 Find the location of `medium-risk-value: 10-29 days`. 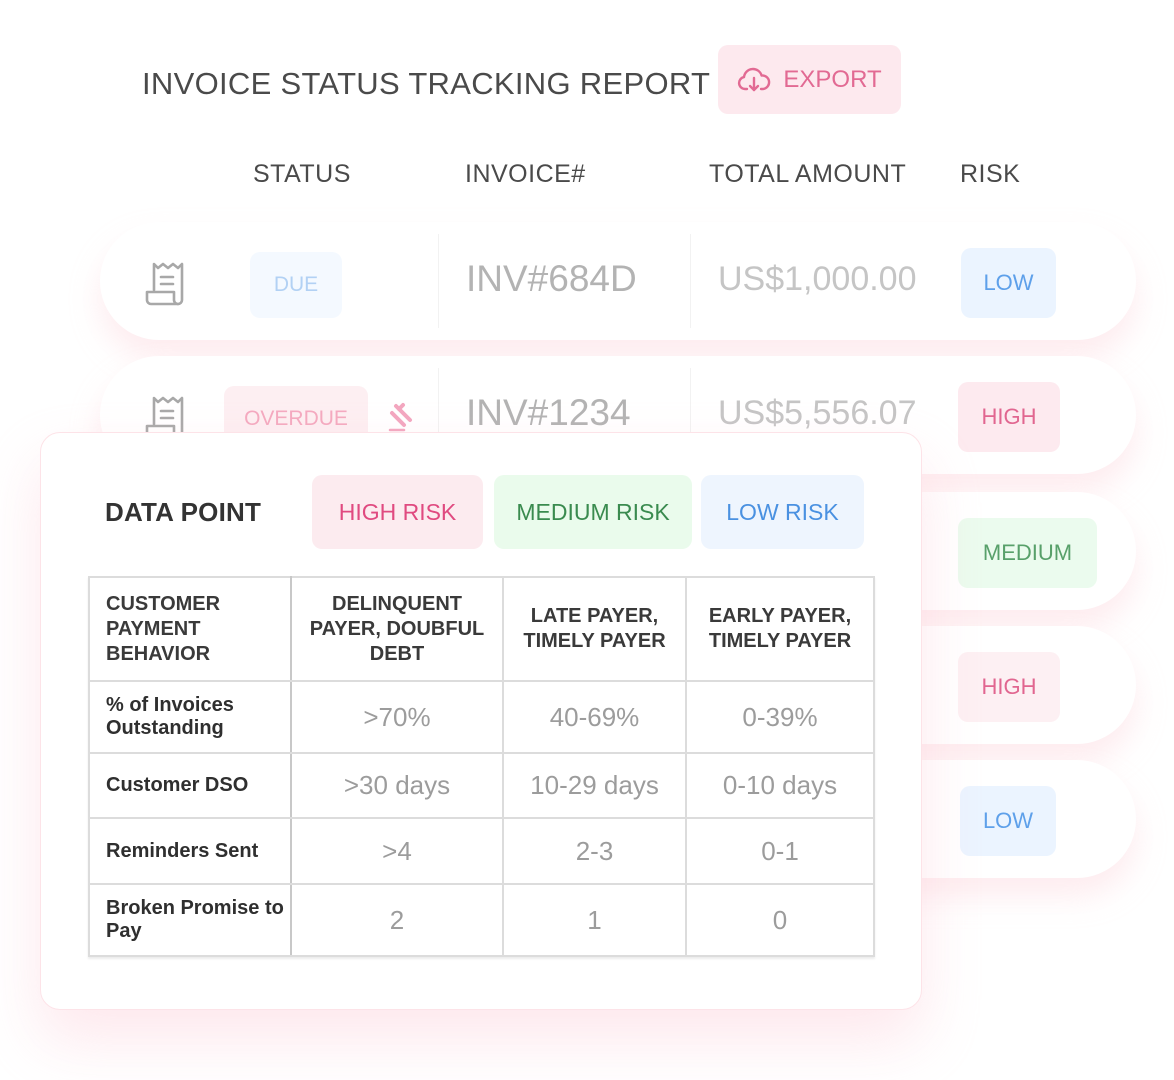

medium-risk-value: 10-29 days is located at coordinates (594, 785).